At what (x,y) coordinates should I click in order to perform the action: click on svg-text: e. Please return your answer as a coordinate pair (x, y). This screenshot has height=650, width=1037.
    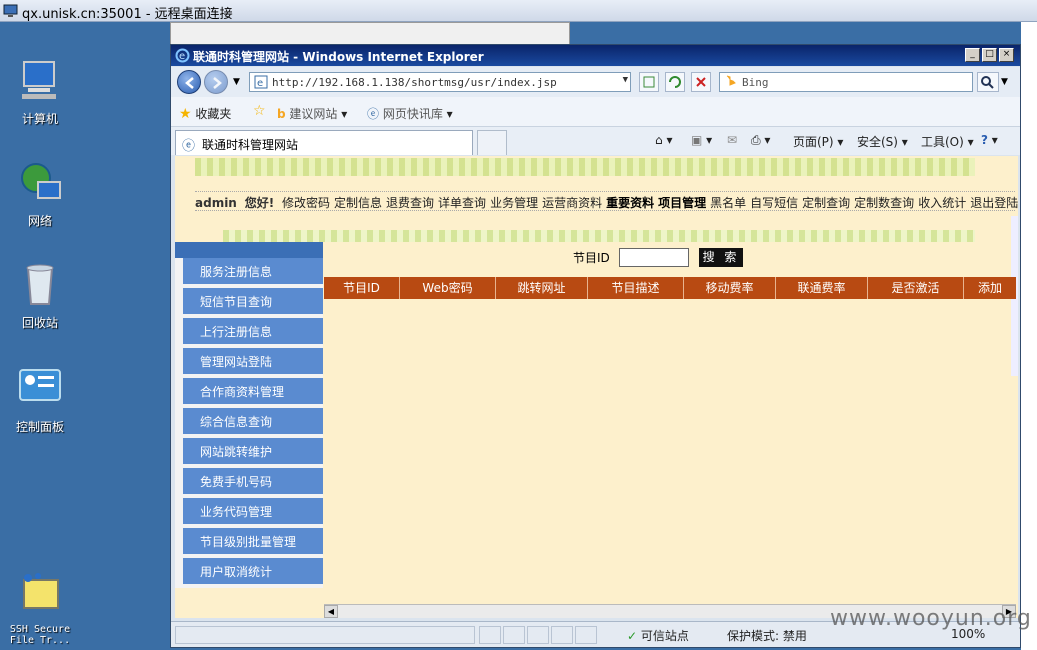
    Looking at the image, I should click on (260, 83).